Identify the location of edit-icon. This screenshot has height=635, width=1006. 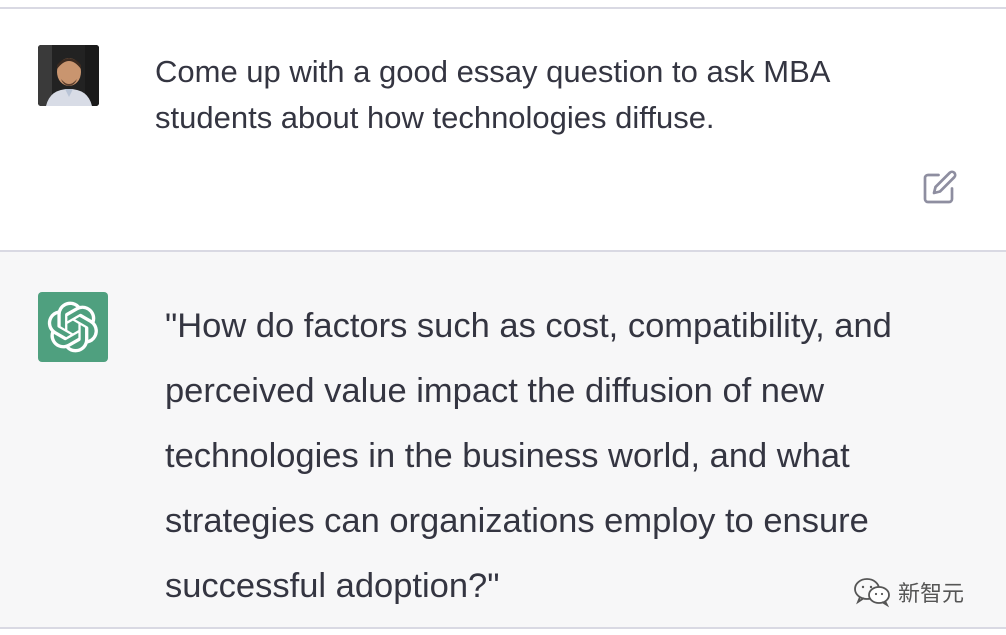
(940, 187).